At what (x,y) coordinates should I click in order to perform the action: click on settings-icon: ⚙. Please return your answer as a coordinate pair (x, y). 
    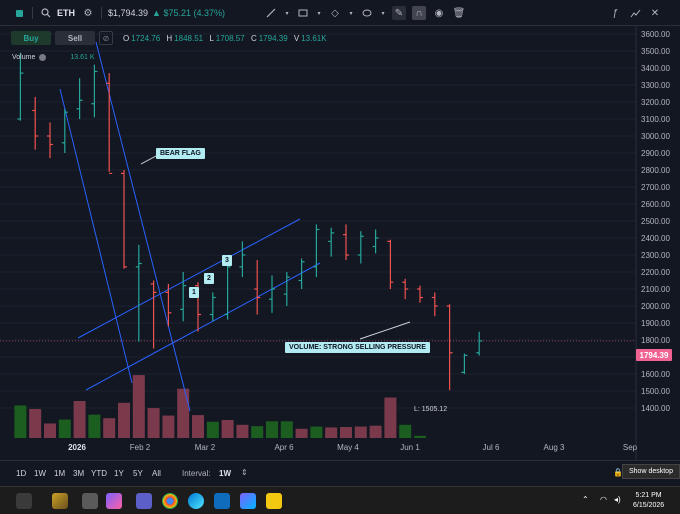
    Looking at the image, I should click on (88, 13).